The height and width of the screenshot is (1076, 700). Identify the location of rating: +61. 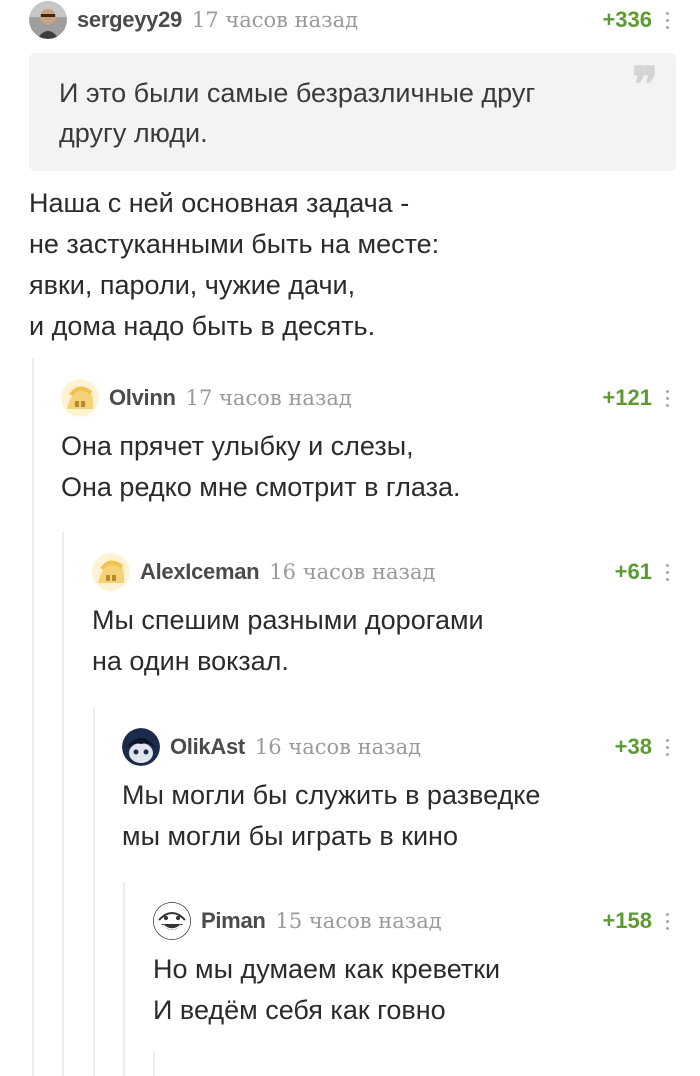
(633, 571).